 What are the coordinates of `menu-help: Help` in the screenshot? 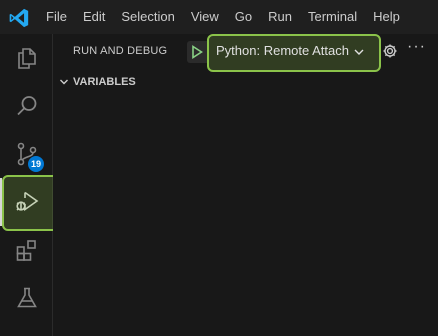 It's located at (386, 17).